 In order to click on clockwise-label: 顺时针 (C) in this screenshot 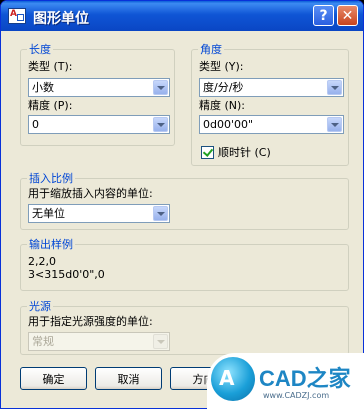, I will do `click(244, 152)`.